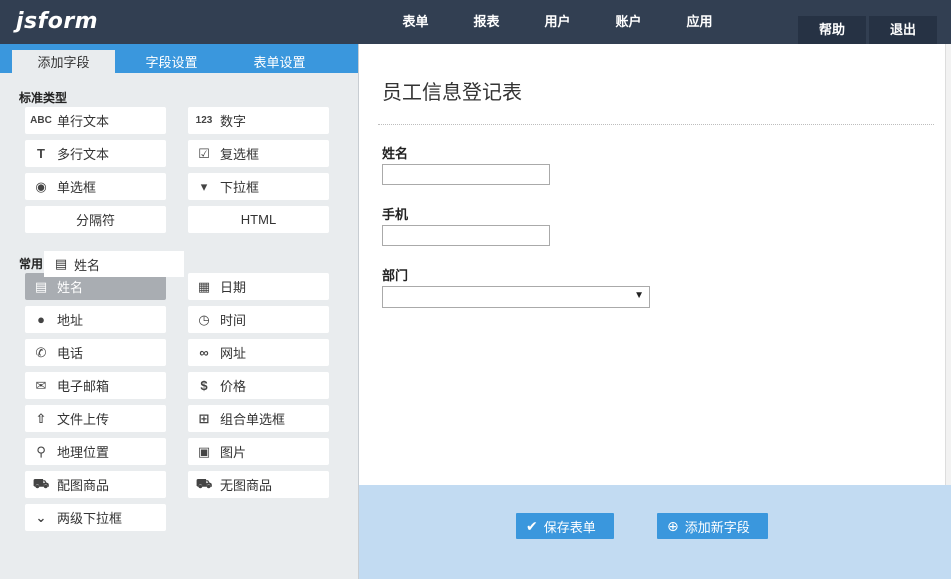  I want to click on palette-tabs: 添加字段 字段设置 表单设置, so click(179, 60).